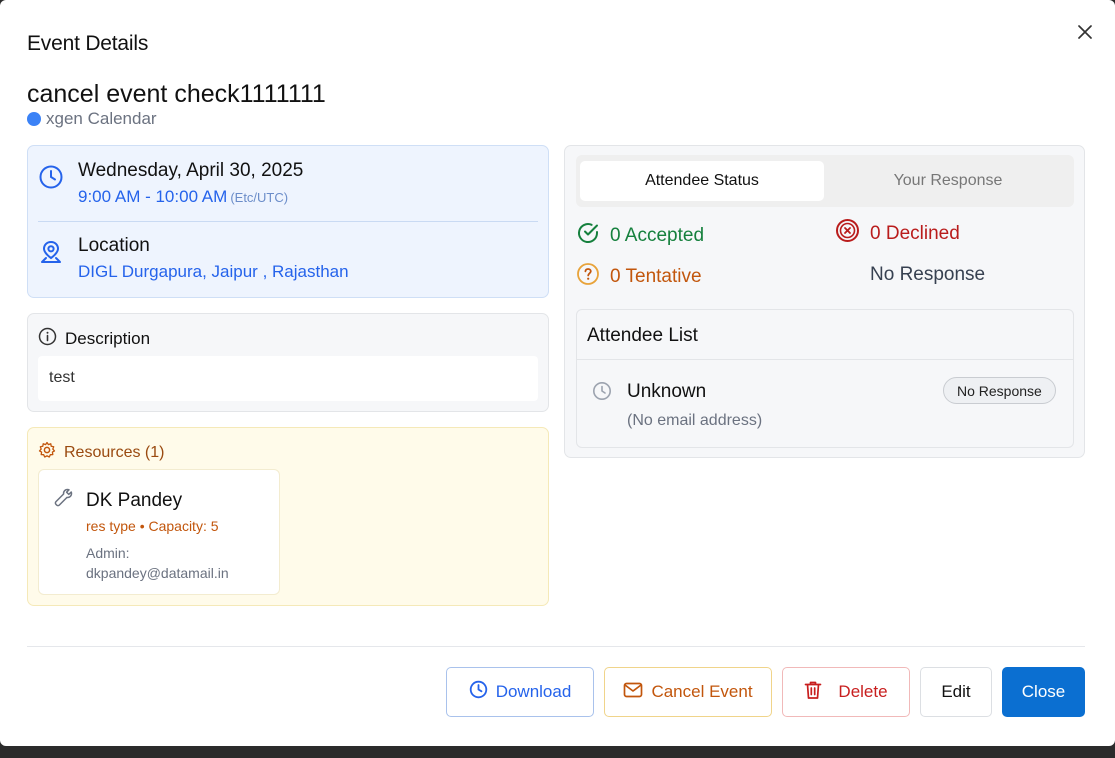 This screenshot has width=1115, height=758. What do you see at coordinates (667, 391) in the screenshot?
I see `attendee-name: Unknown` at bounding box center [667, 391].